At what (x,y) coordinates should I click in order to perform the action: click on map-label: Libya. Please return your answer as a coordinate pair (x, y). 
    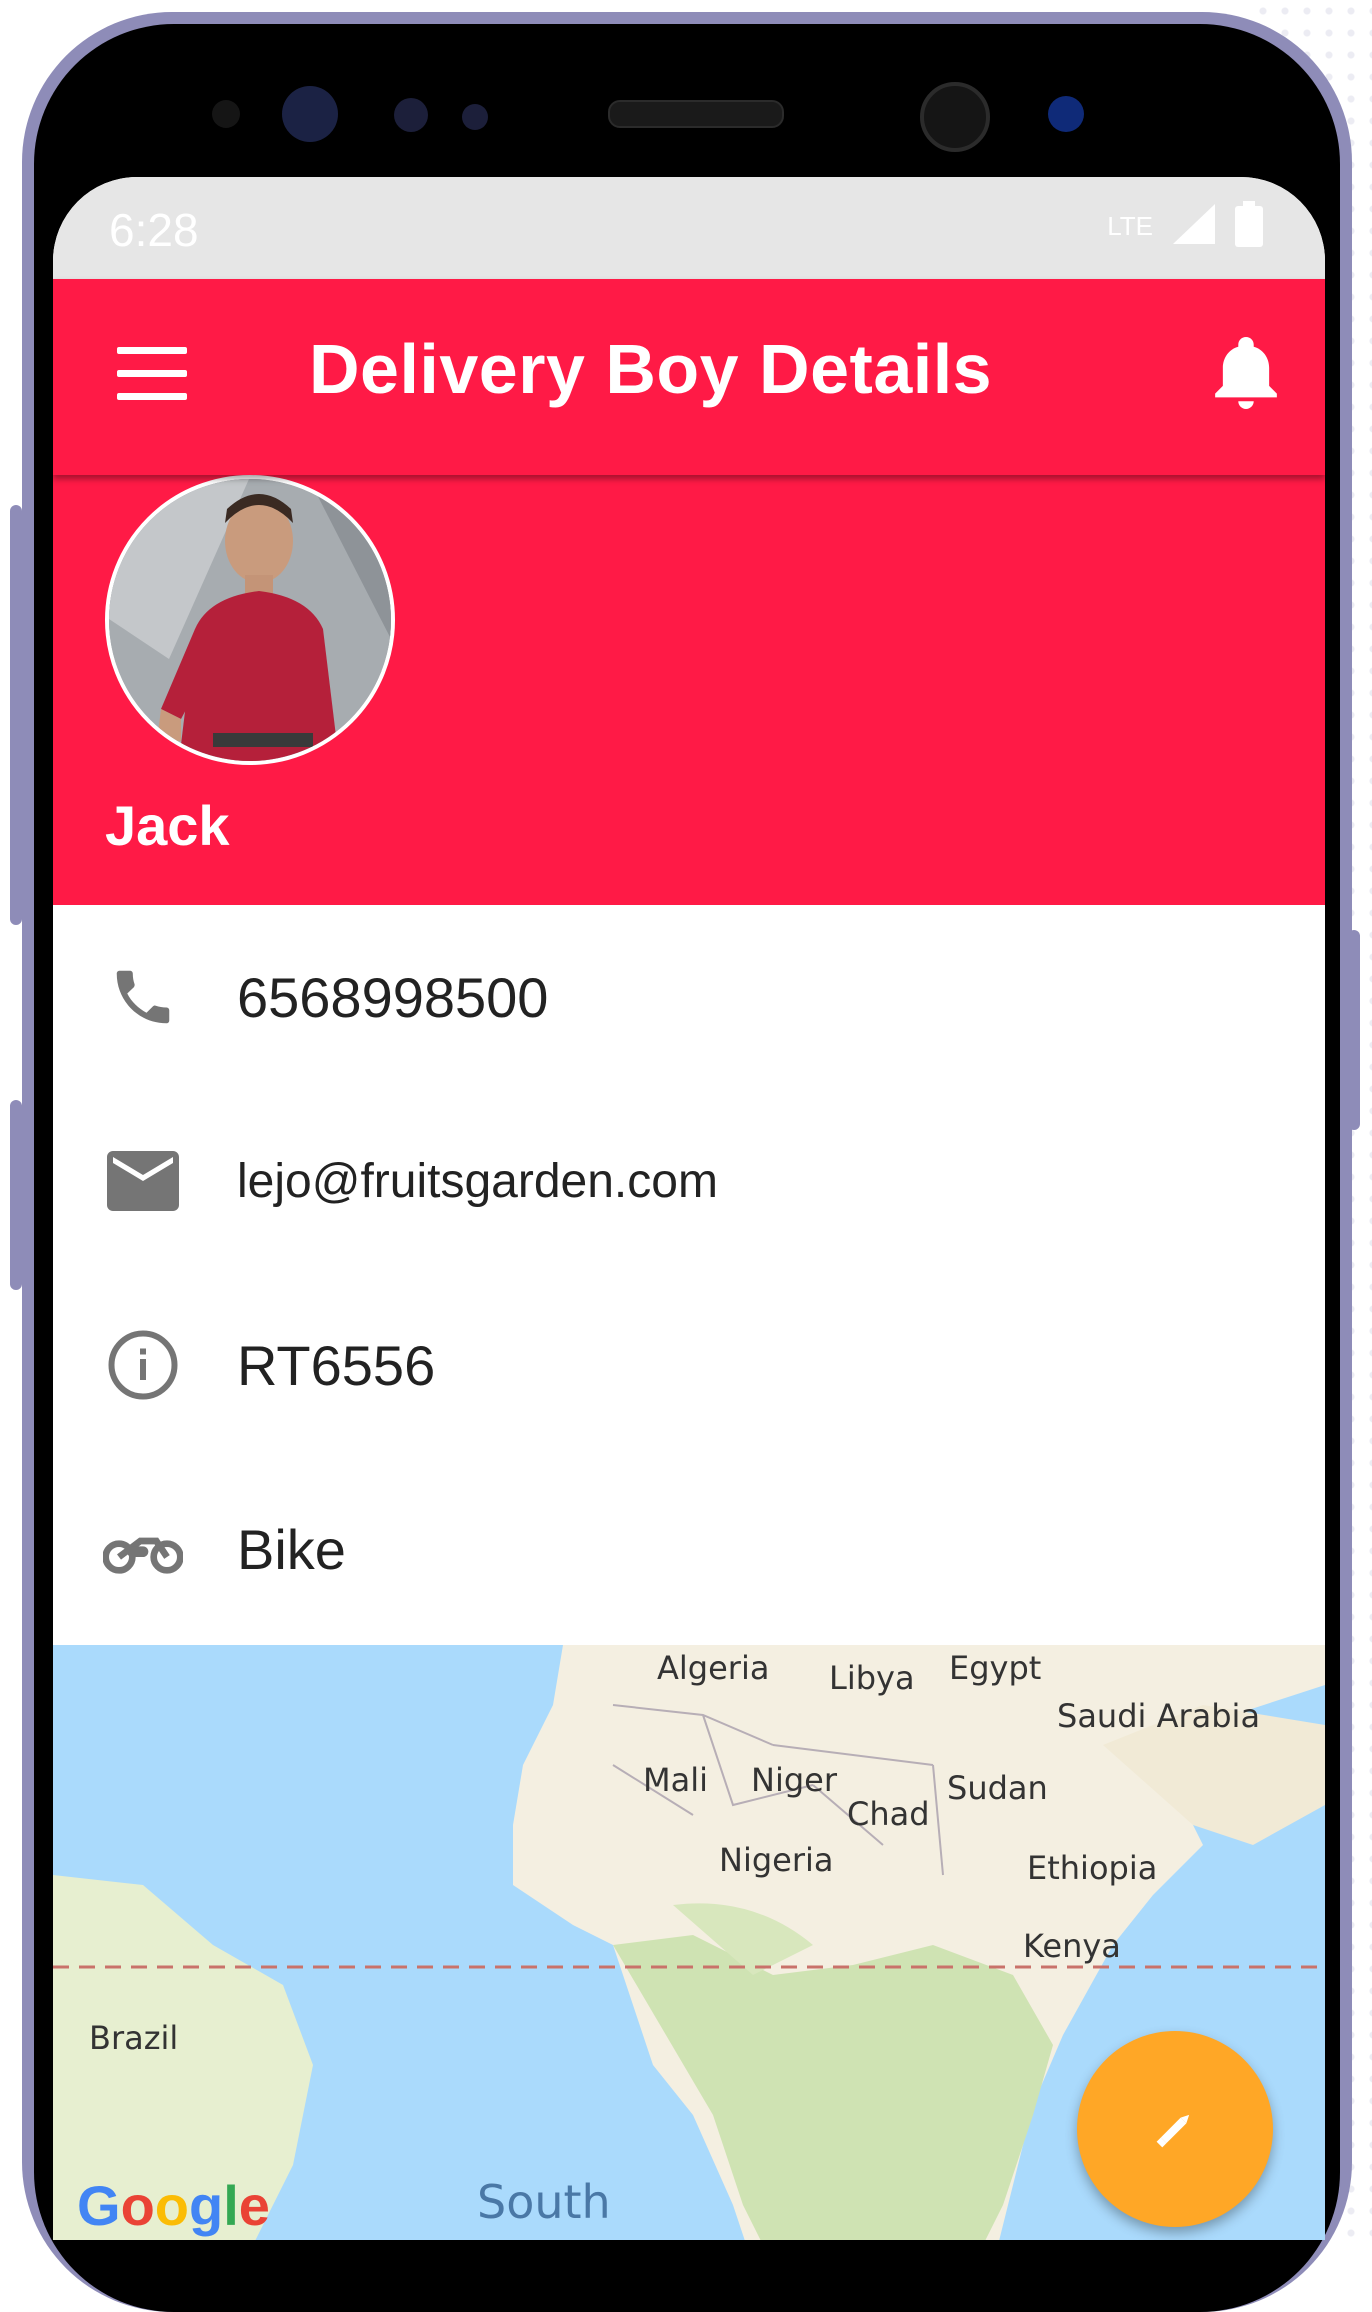
    Looking at the image, I should click on (872, 1678).